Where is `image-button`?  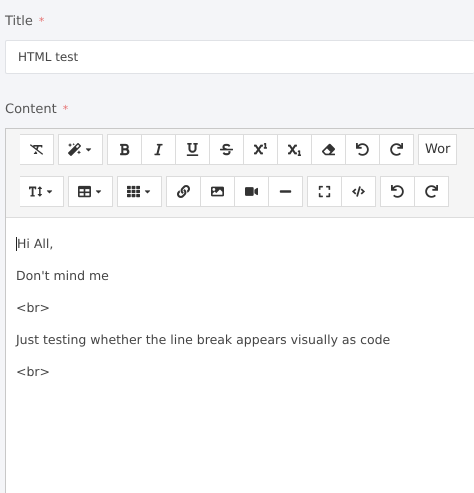
image-button is located at coordinates (217, 191).